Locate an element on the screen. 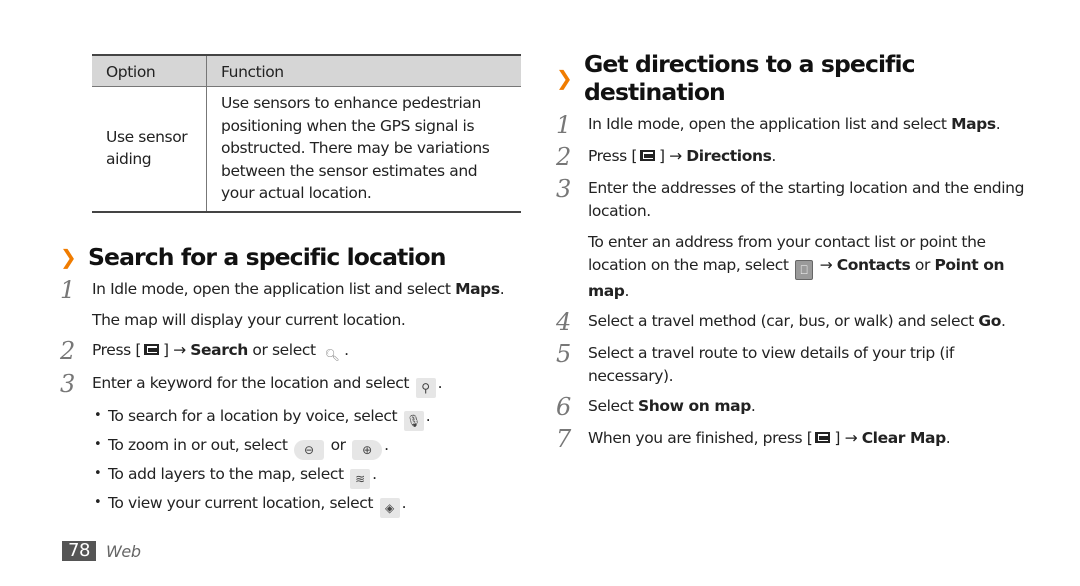 The height and width of the screenshot is (586, 1080). step-item: 2 Press [ ] → Search or select 🔍︎. is located at coordinates (295, 351).